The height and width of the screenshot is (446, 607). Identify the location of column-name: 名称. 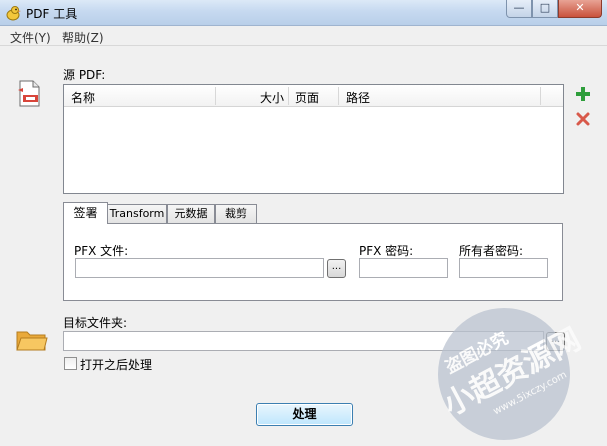
(83, 97).